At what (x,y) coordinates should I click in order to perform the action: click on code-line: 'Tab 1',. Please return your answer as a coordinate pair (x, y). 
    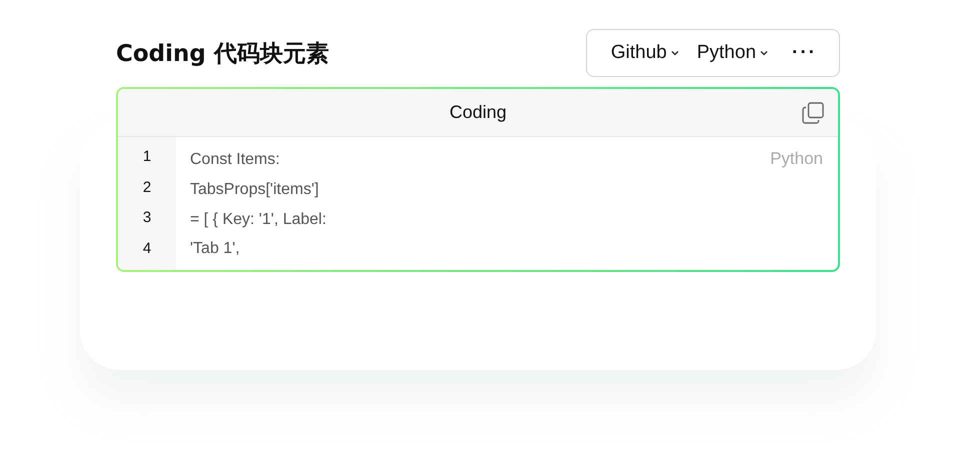
    Looking at the image, I should click on (215, 250).